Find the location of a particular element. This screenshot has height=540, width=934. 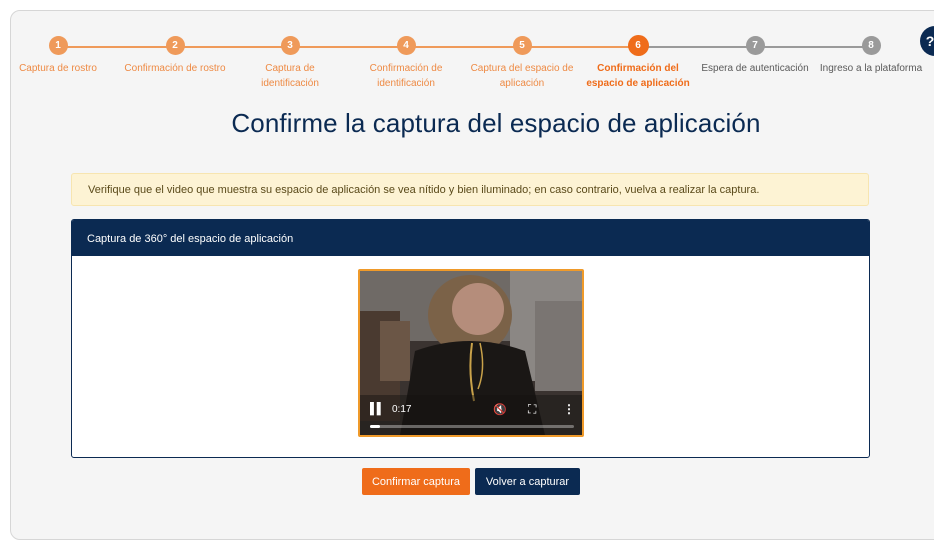

retake-capture-button: Volver a capturar is located at coordinates (527, 481).